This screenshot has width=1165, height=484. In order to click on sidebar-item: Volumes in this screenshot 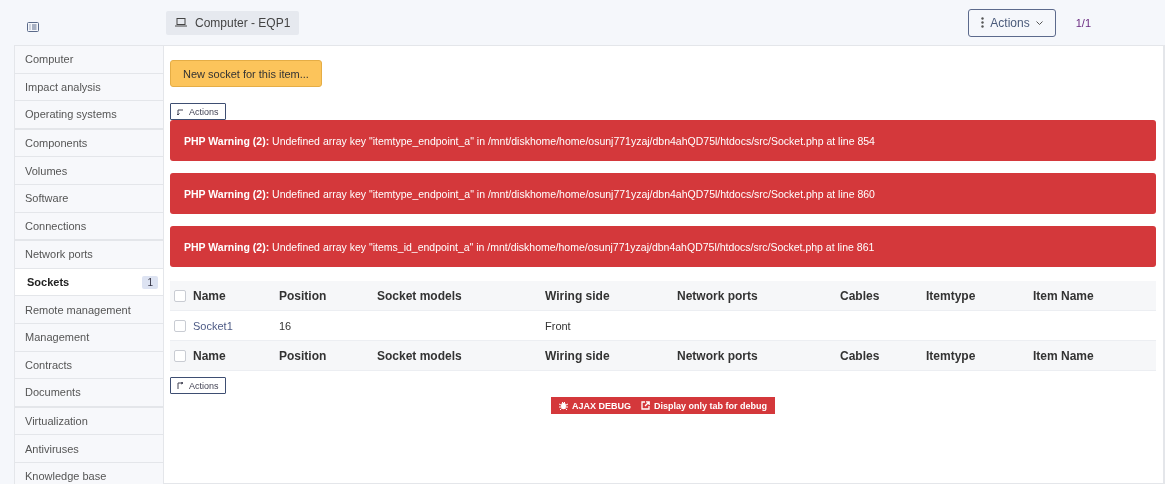, I will do `click(88, 171)`.